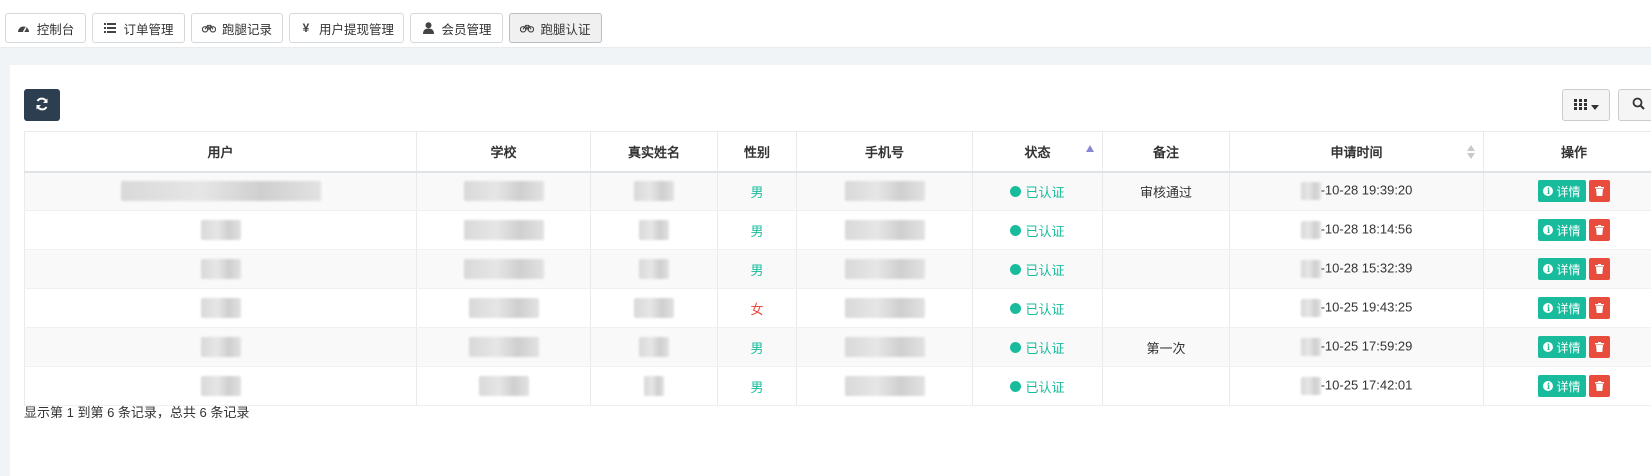 This screenshot has width=1651, height=476. What do you see at coordinates (45, 28) in the screenshot?
I see `tab-dashboard: 控制台` at bounding box center [45, 28].